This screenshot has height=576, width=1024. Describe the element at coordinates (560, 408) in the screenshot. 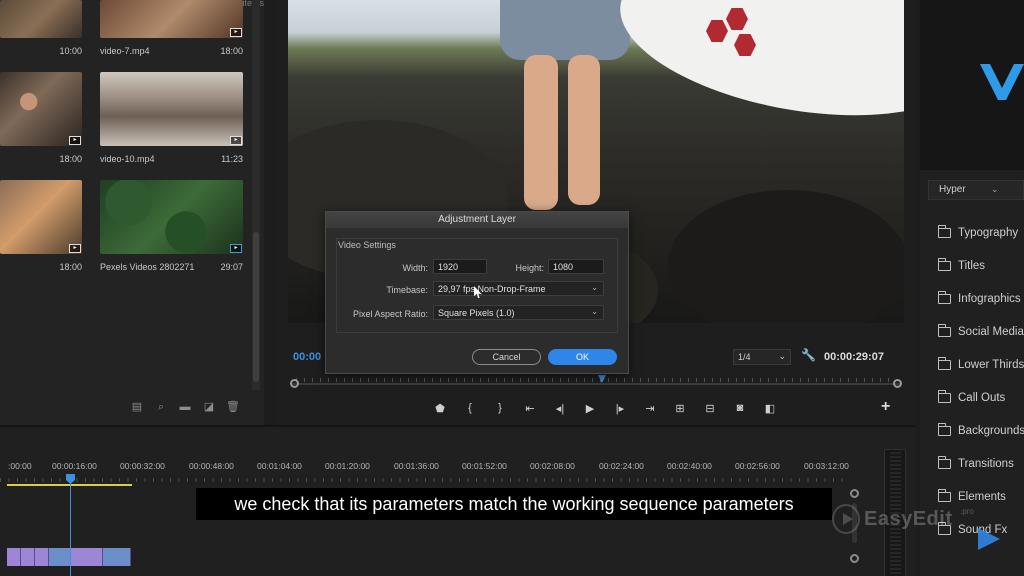

I see `step-back-icon: ◂|` at that location.